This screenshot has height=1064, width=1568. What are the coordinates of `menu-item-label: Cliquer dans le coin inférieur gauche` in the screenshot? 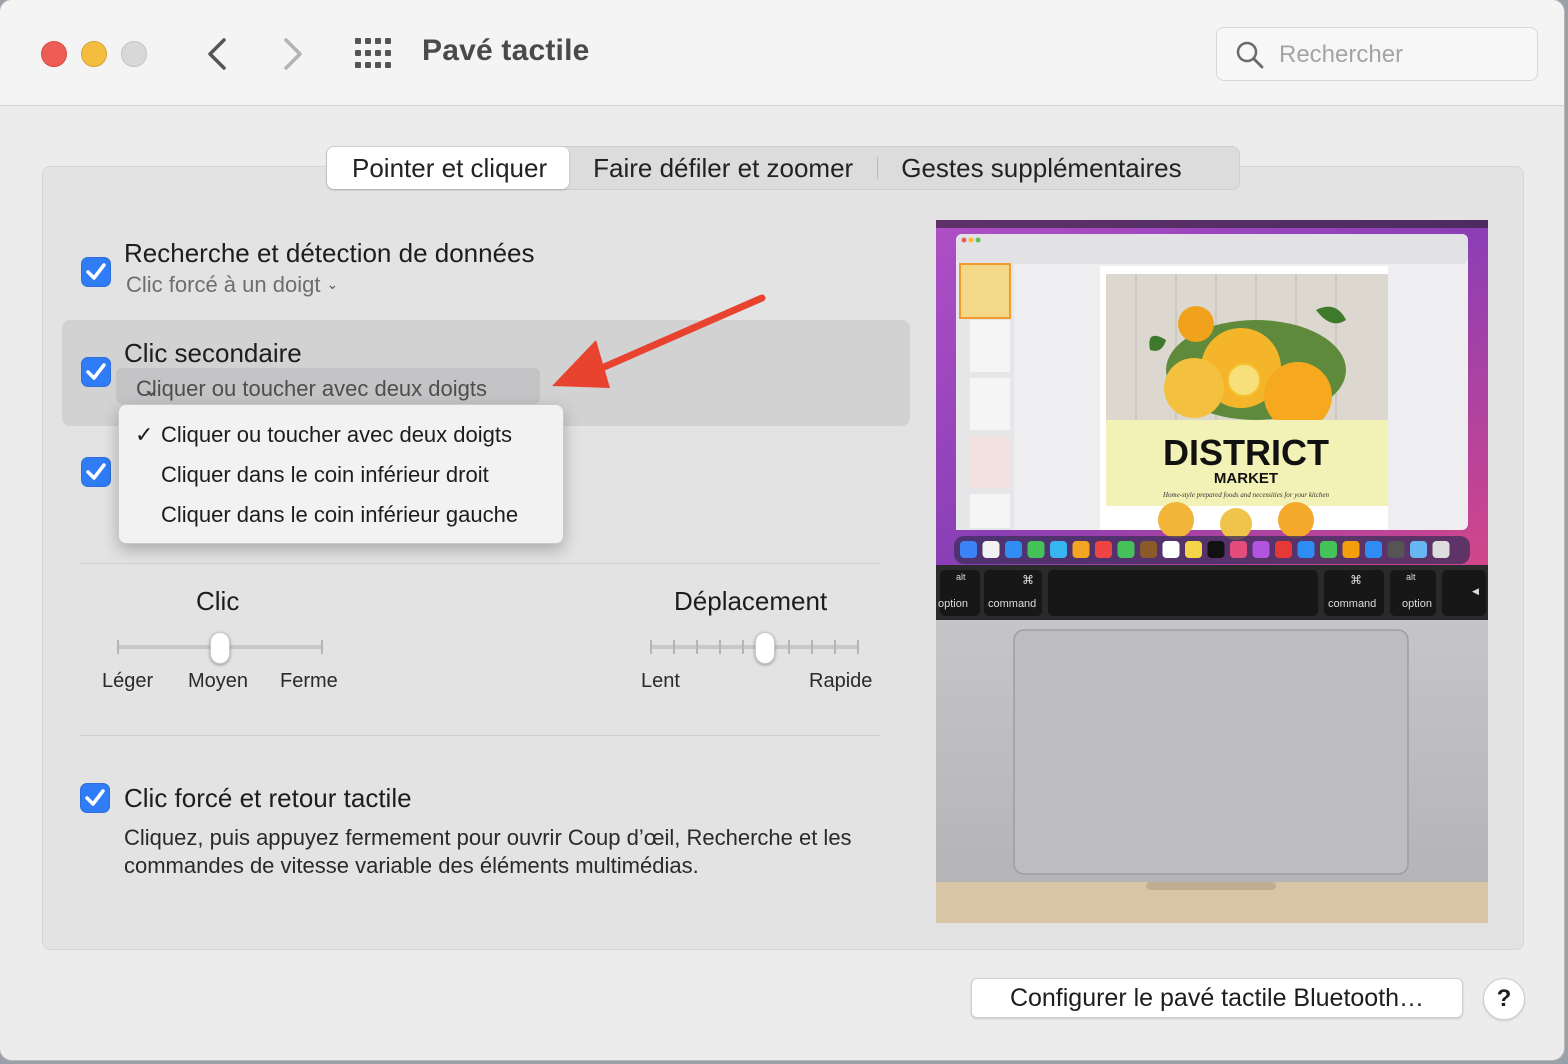 It's located at (340, 514).